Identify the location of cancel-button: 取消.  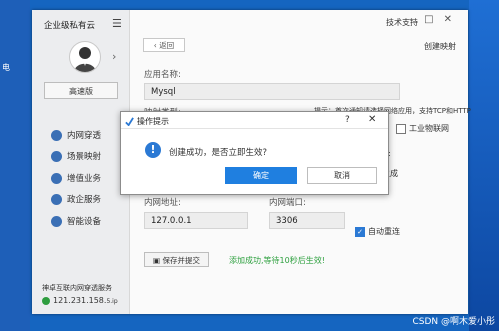
(342, 175).